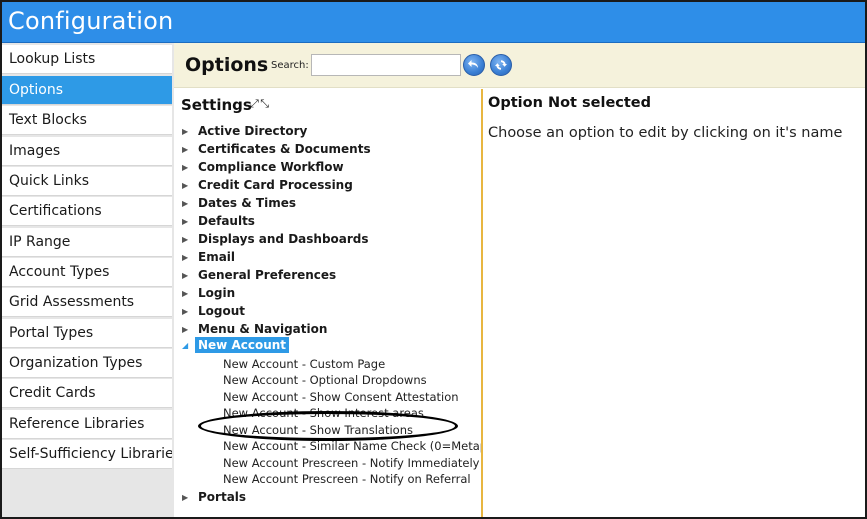  I want to click on option-new-account-show-translations: New Account - Show Translations, so click(318, 430).